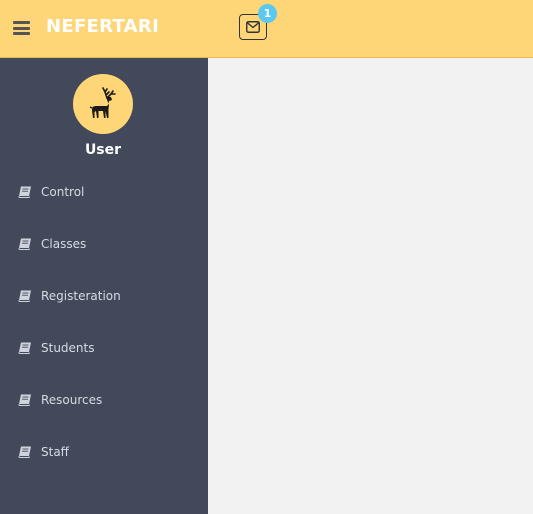 The image size is (533, 514). What do you see at coordinates (104, 192) in the screenshot?
I see `sidebar-item-control: Control` at bounding box center [104, 192].